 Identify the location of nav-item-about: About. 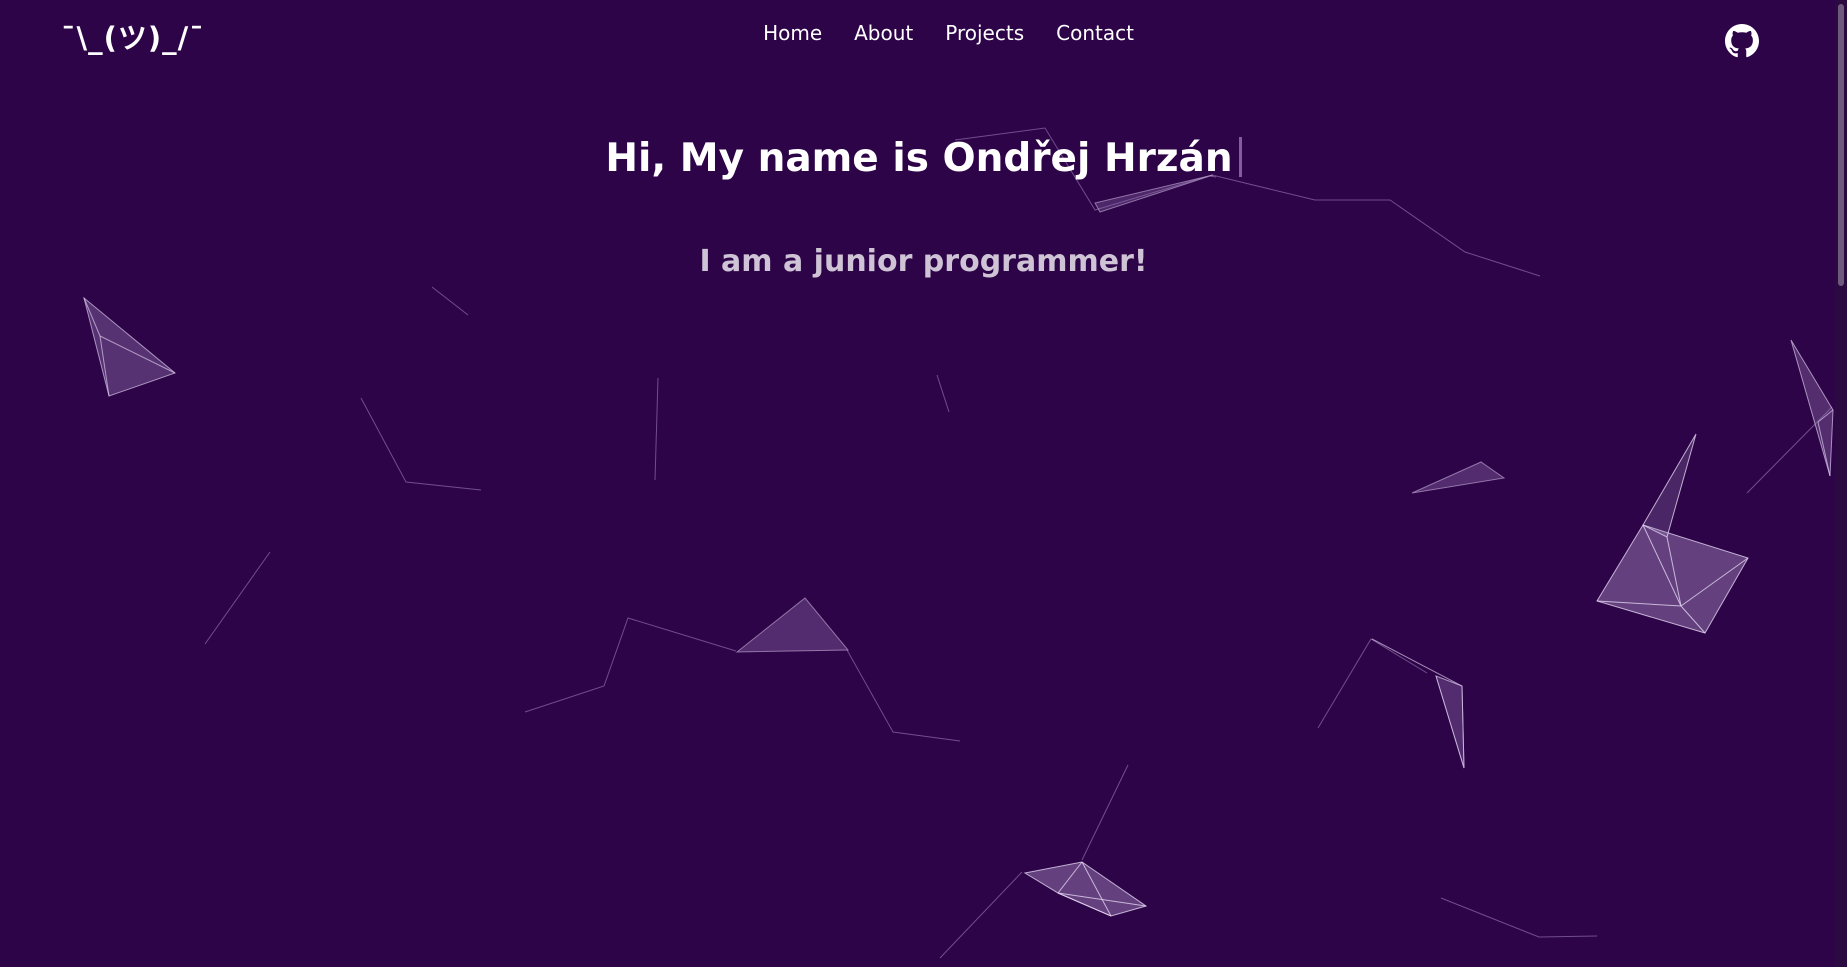
(883, 33).